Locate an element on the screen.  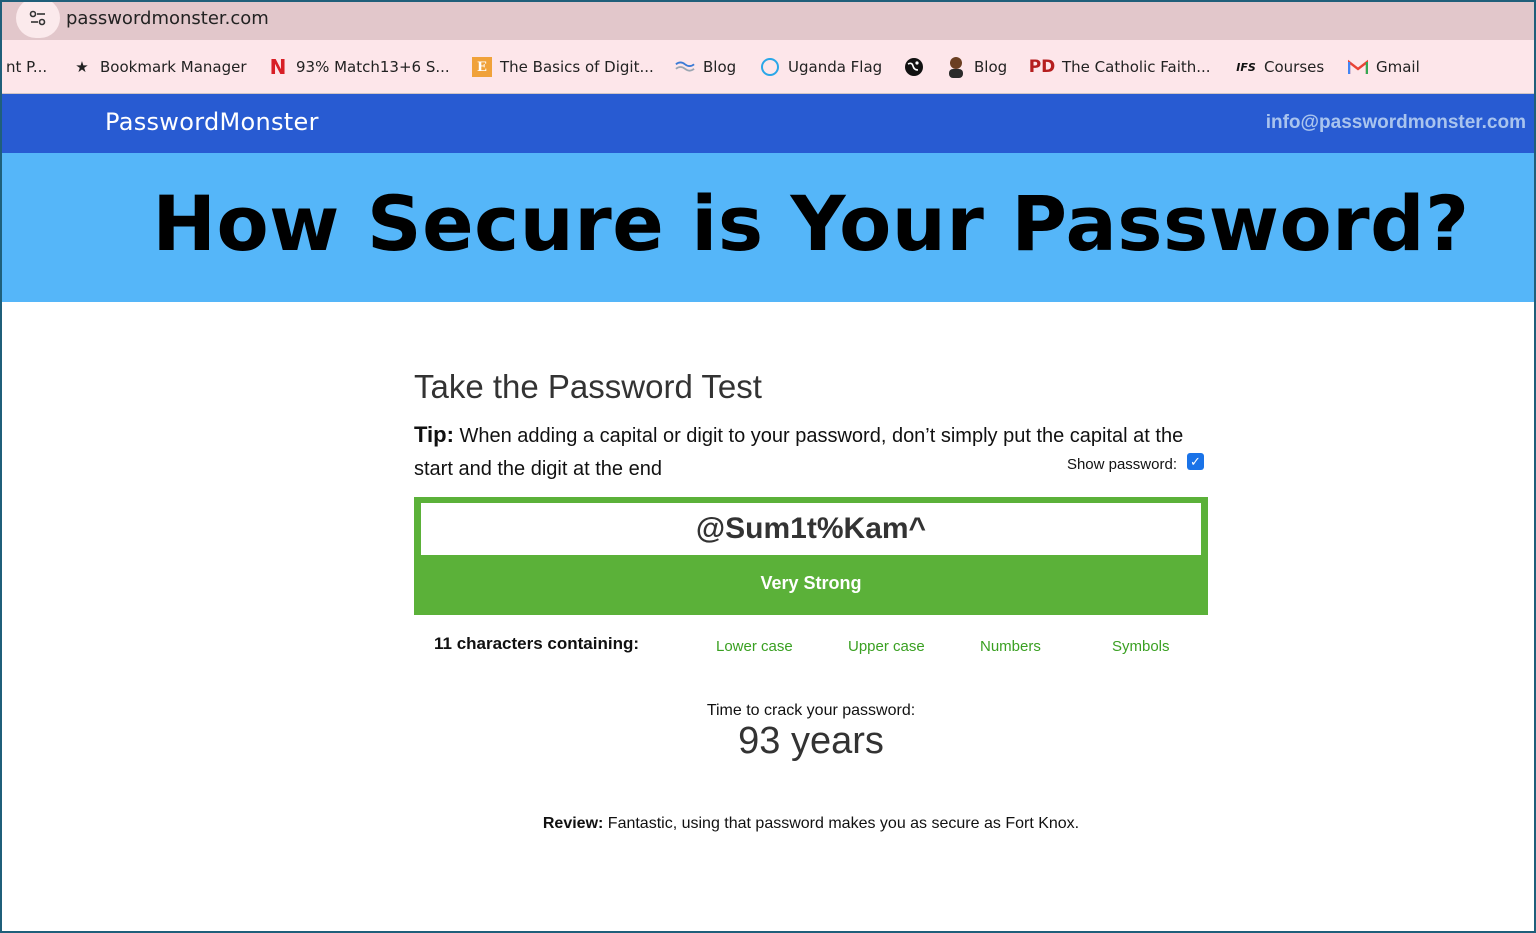
avatar-icon is located at coordinates (956, 67).